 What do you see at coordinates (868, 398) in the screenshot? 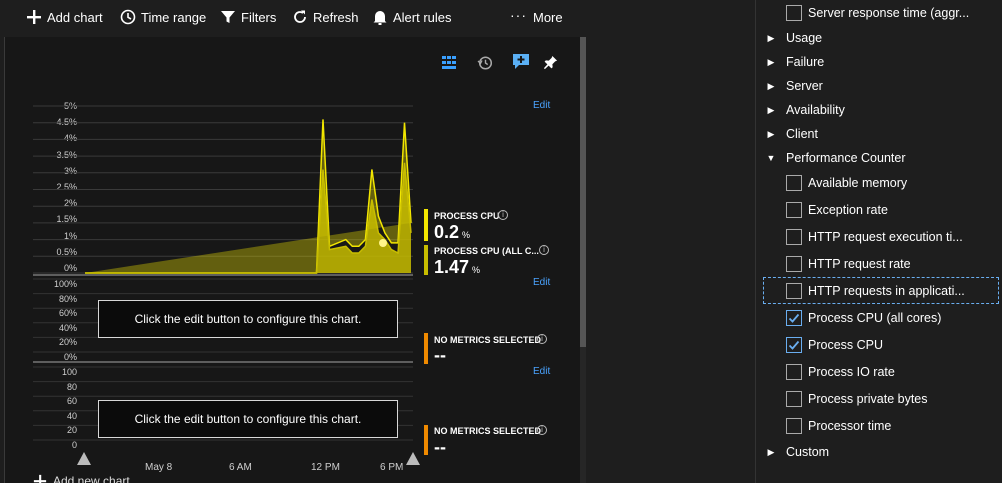
I see `checkbox-label: Process private bytes` at bounding box center [868, 398].